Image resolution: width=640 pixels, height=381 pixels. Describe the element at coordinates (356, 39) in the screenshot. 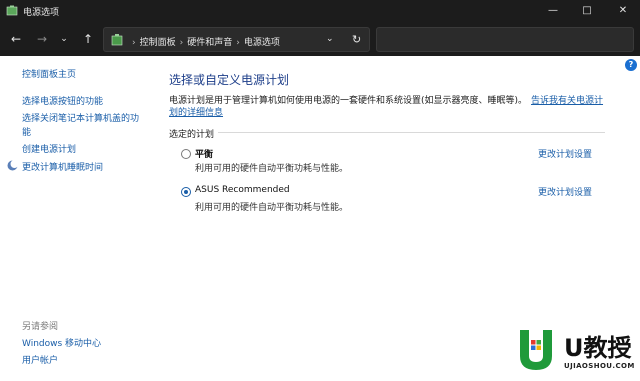

I see `refresh-icon: ↻` at that location.